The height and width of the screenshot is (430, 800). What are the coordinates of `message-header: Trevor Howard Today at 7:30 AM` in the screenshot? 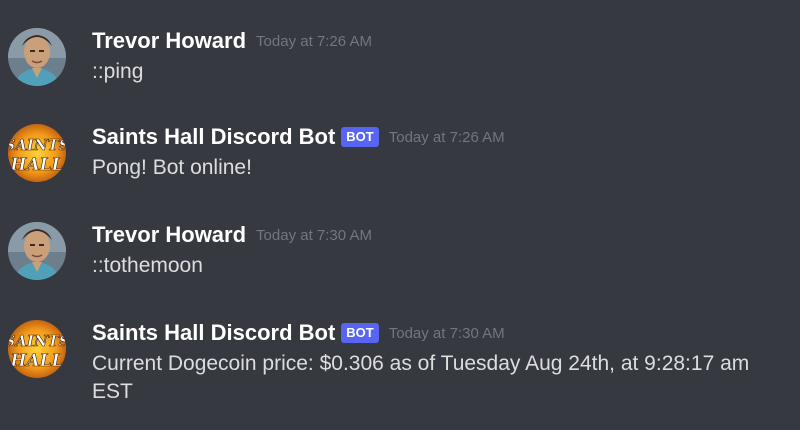 It's located at (232, 235).